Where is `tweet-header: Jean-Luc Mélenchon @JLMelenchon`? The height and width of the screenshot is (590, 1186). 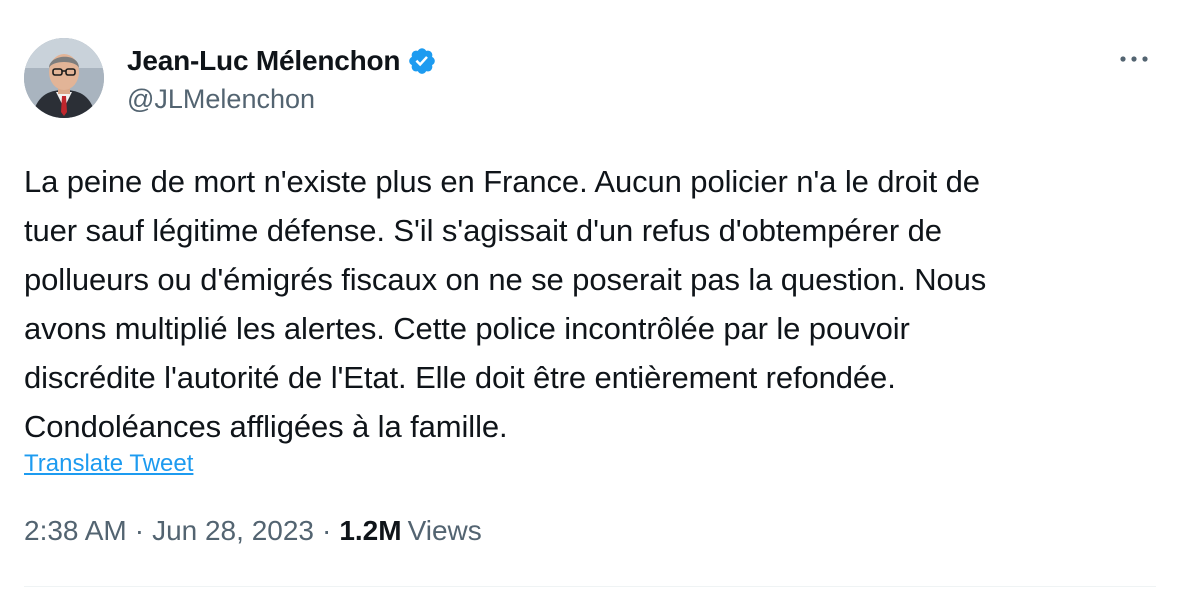 tweet-header: Jean-Luc Mélenchon @JLMelenchon is located at coordinates (593, 80).